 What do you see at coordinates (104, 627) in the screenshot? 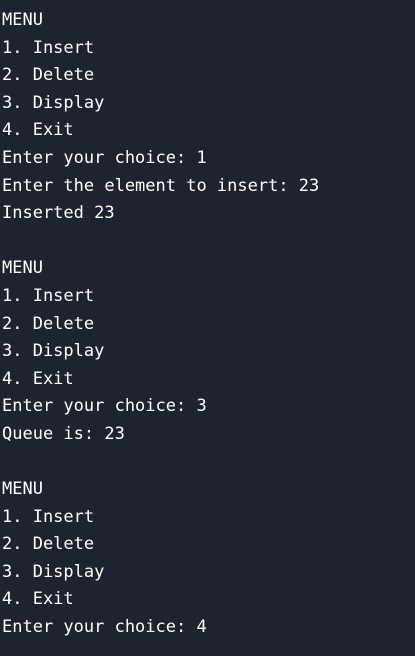
I see `choice-prompt: Enter your choice: 4` at bounding box center [104, 627].